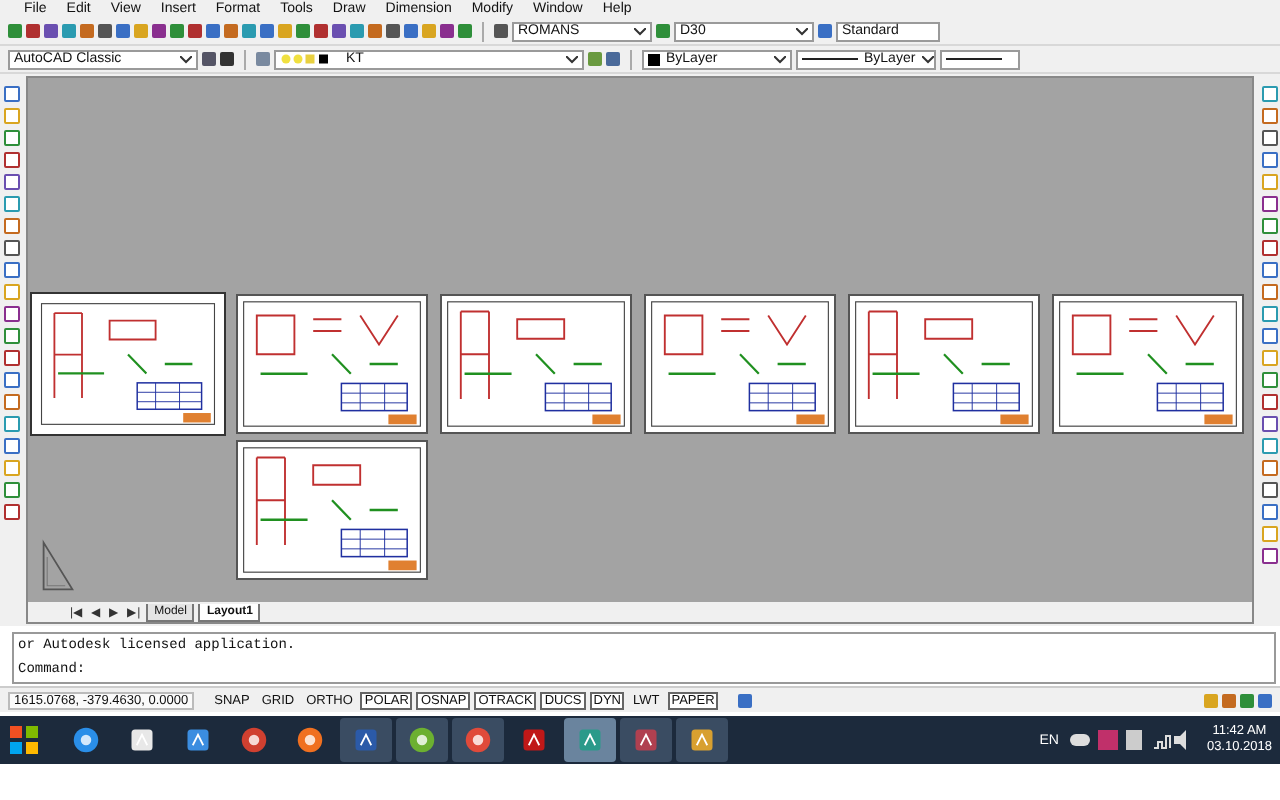  I want to click on linetype-preview, so click(830, 59).